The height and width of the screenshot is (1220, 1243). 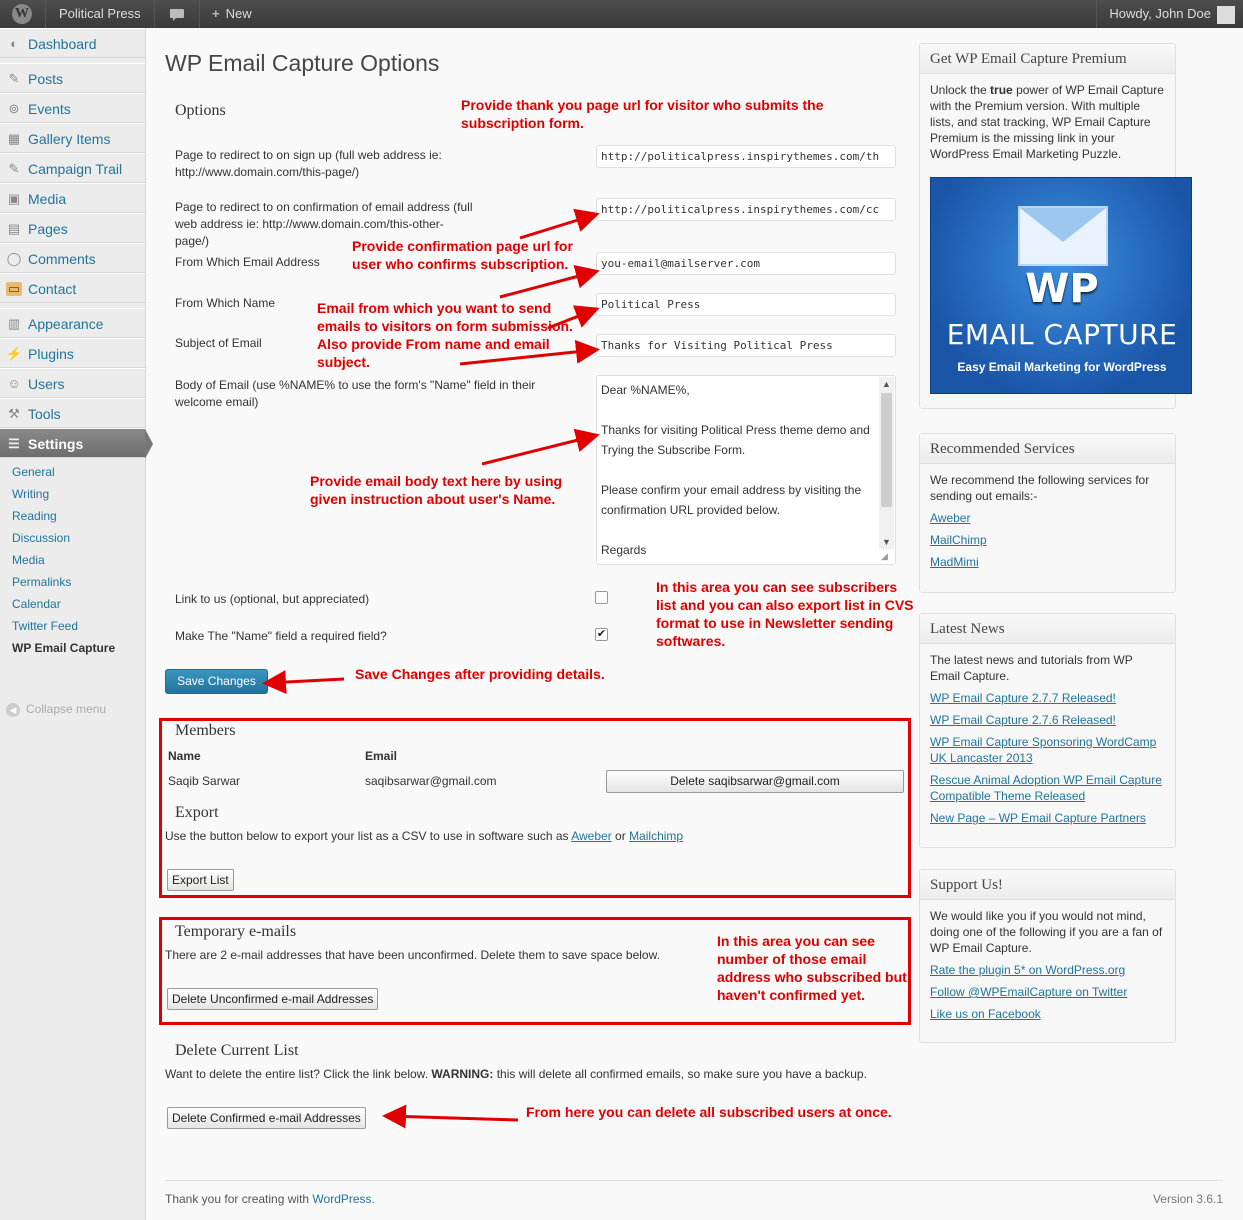 What do you see at coordinates (1047, 992) in the screenshot?
I see `support-twitter-link: Follow @WPEmailCapture on Twitter` at bounding box center [1047, 992].